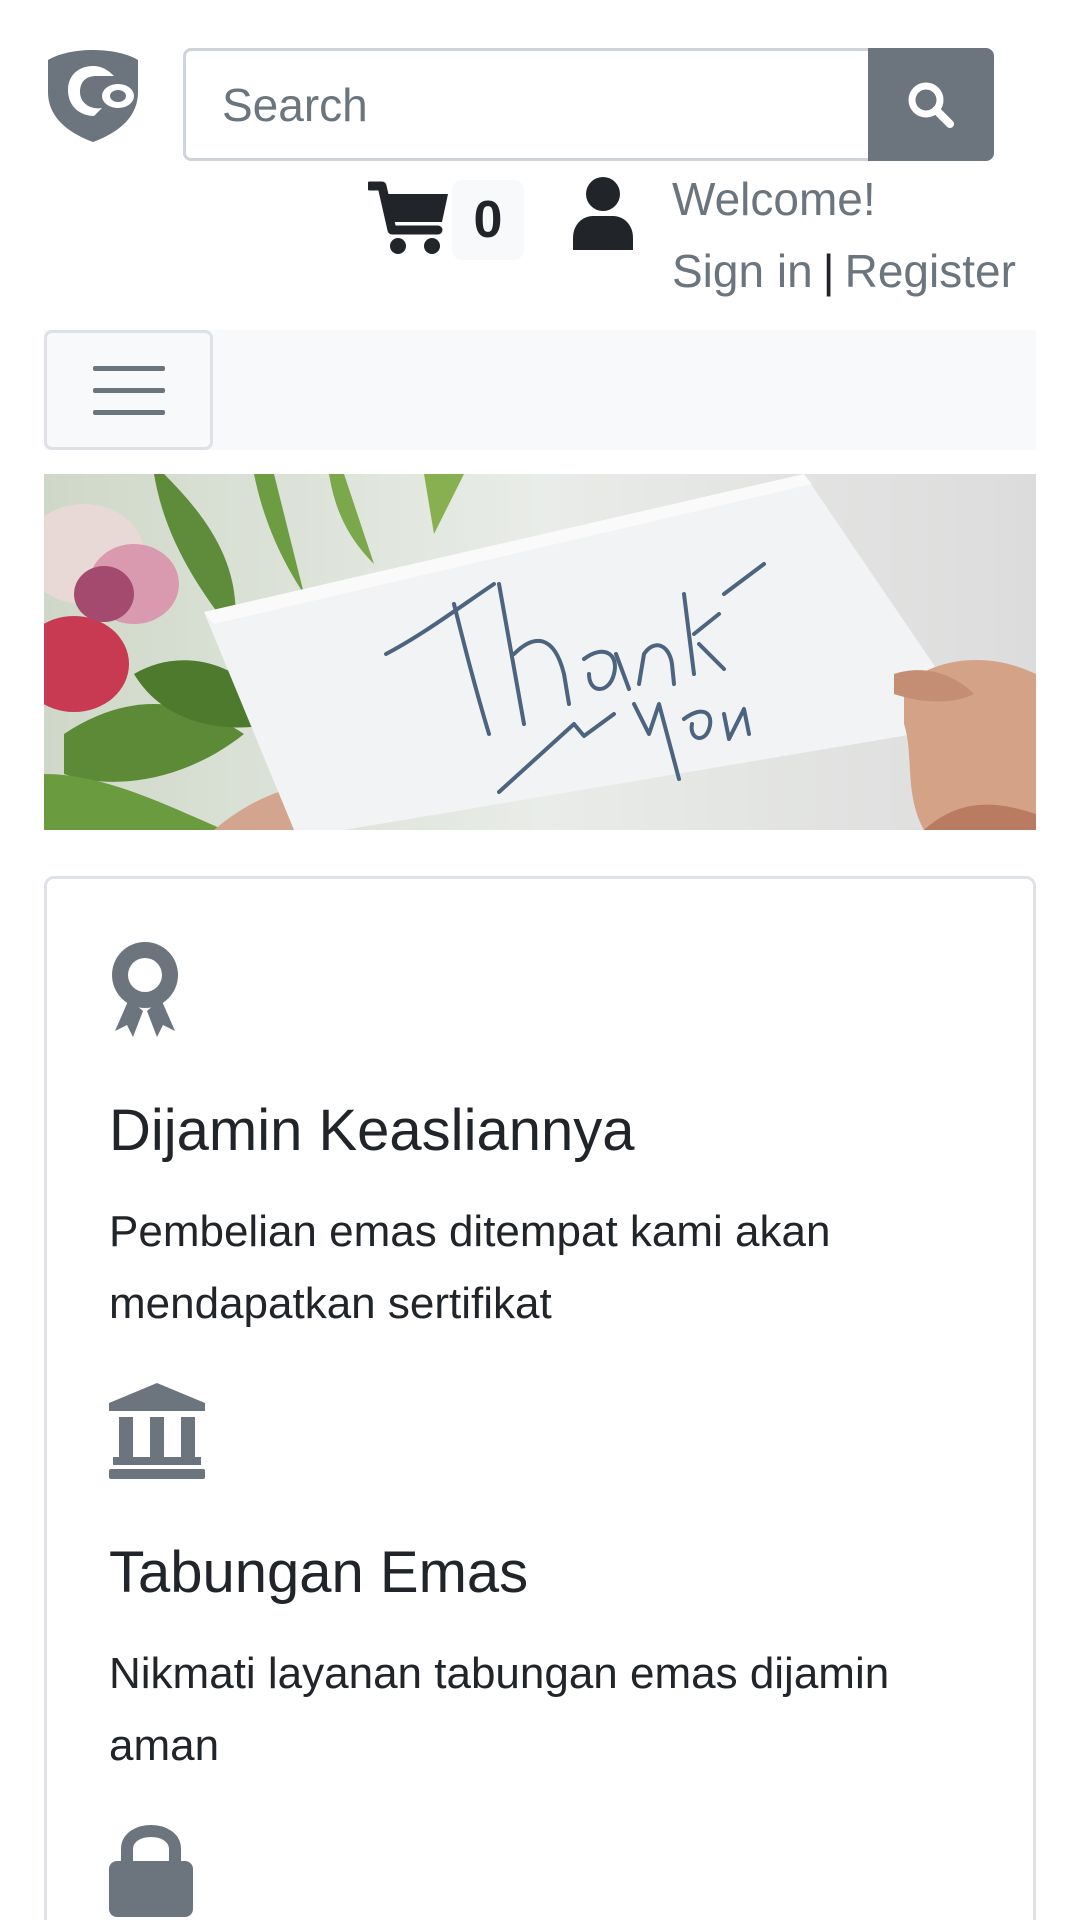  What do you see at coordinates (145, 989) in the screenshot?
I see `award-ribbon-icon` at bounding box center [145, 989].